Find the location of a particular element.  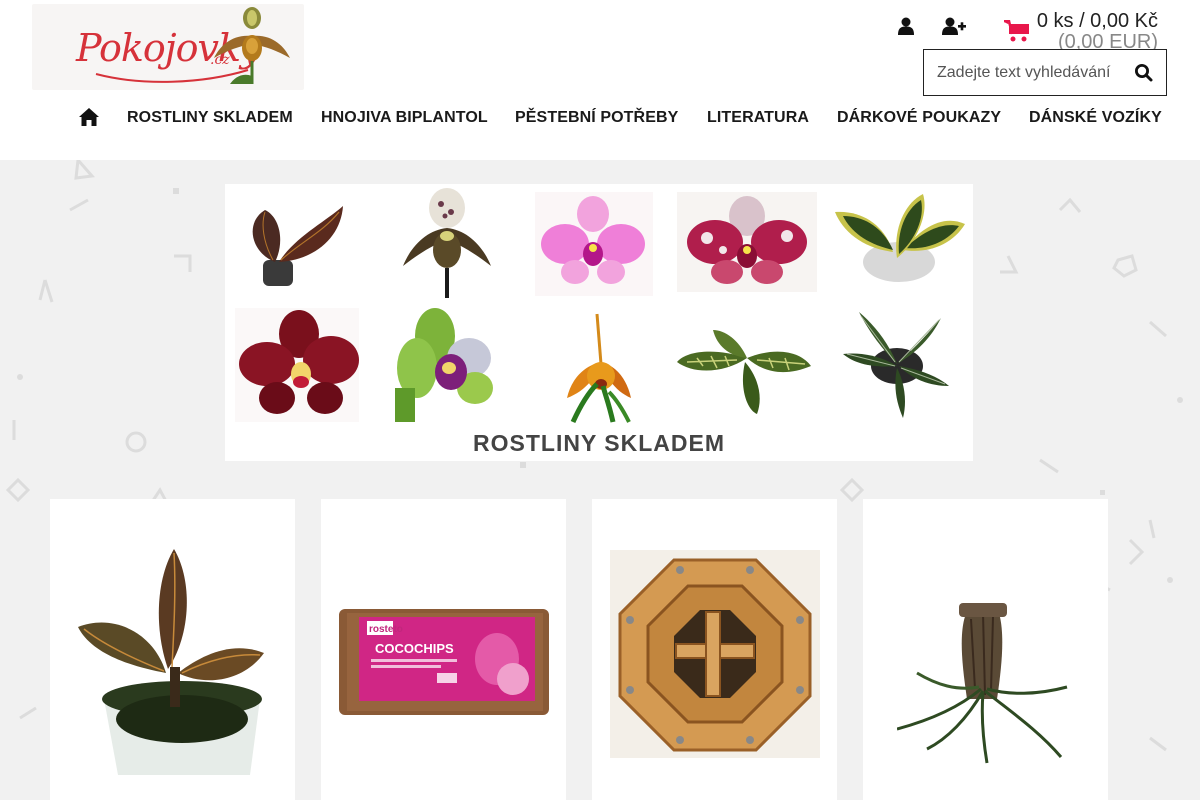

search-input is located at coordinates (1024, 72).